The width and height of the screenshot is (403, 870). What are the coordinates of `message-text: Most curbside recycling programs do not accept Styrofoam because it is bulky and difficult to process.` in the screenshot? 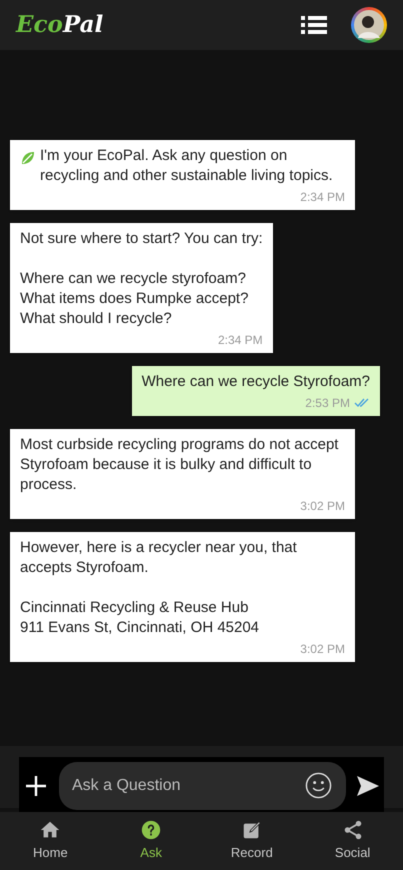 It's located at (180, 465).